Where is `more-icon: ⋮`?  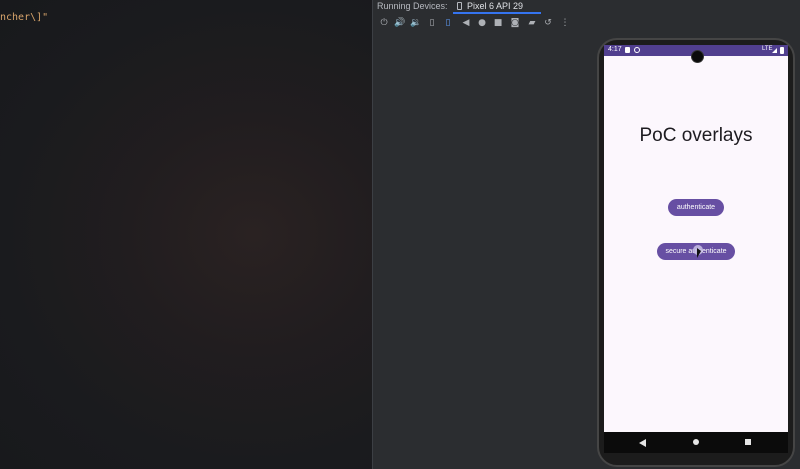
more-icon: ⋮ is located at coordinates (565, 23).